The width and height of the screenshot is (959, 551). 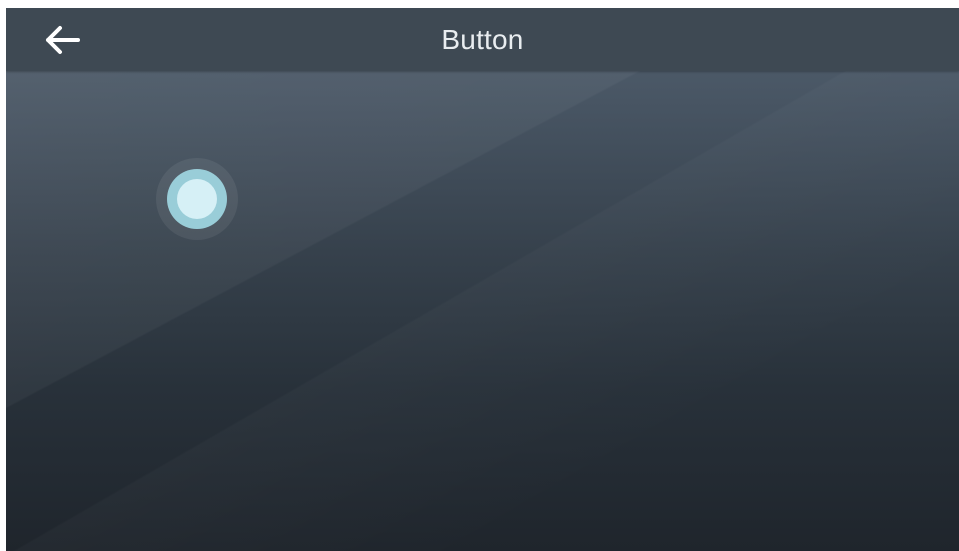 I want to click on round-button, so click(x=197, y=199).